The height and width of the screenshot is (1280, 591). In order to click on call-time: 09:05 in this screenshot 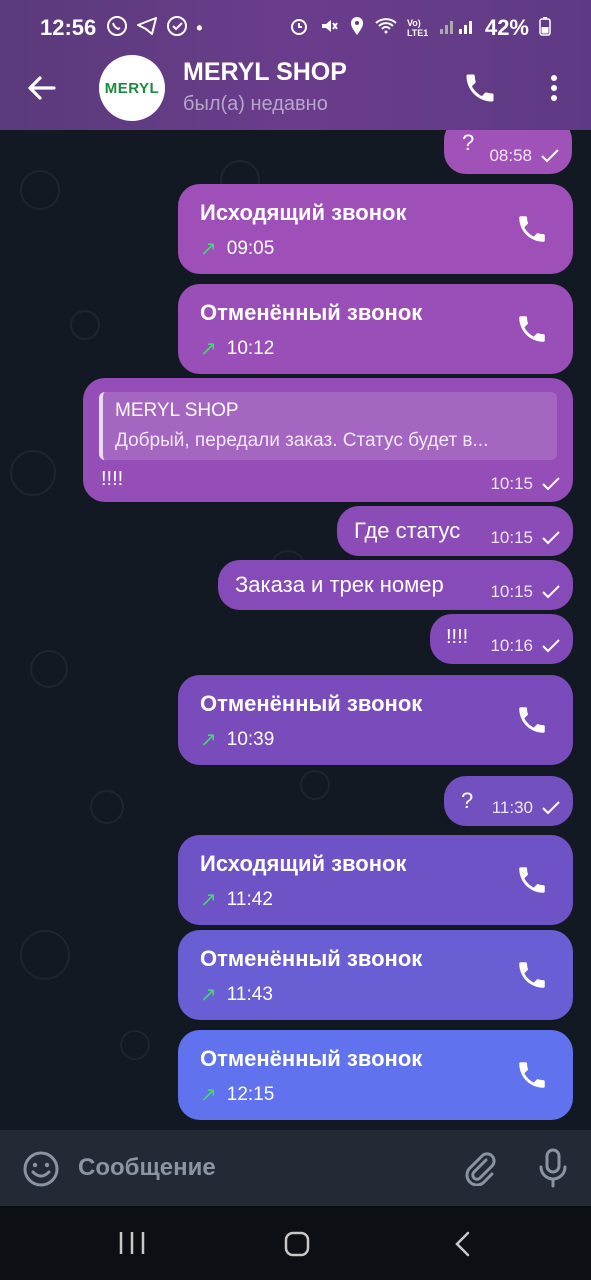, I will do `click(250, 248)`.